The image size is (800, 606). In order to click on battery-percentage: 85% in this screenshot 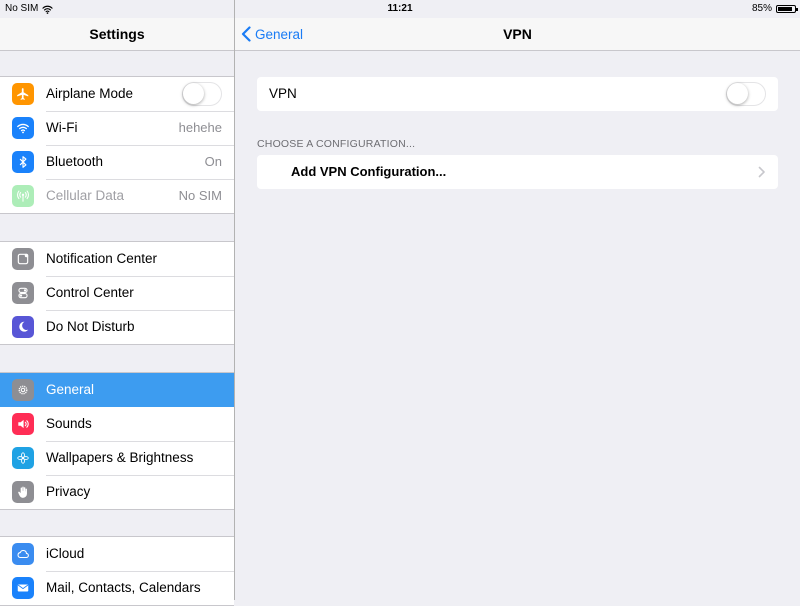, I will do `click(761, 8)`.